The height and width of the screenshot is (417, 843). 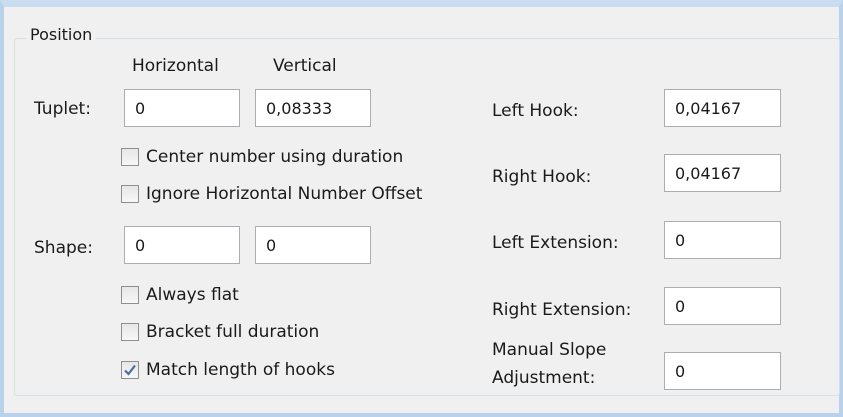 I want to click on tuplet-label: Tuplet:, so click(x=62, y=109).